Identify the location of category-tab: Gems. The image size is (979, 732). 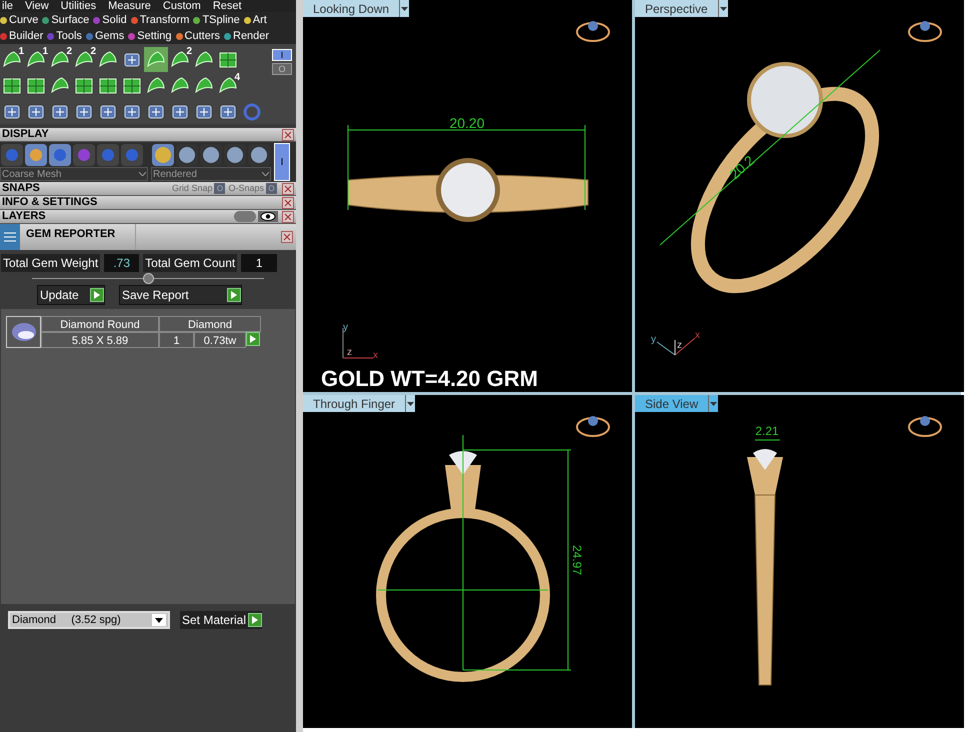
(105, 36).